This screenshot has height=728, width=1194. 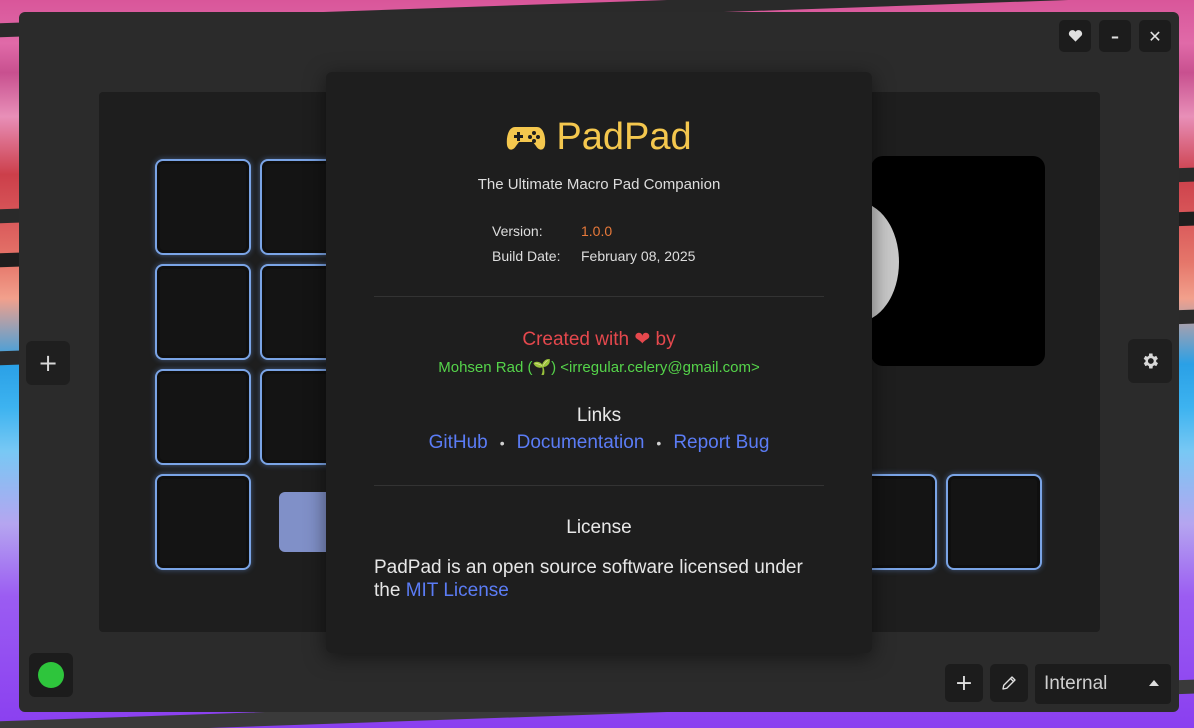 I want to click on version-label: Version:, so click(x=517, y=231).